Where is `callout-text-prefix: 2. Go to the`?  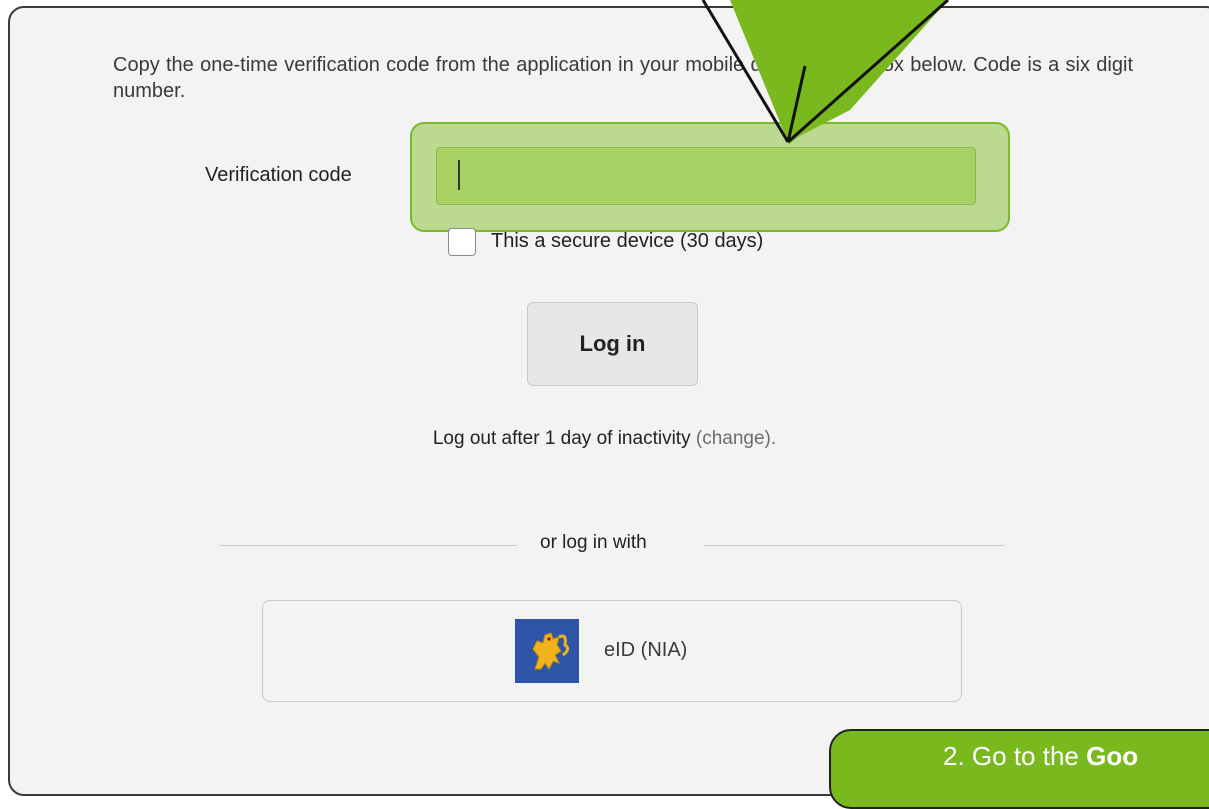 callout-text-prefix: 2. Go to the is located at coordinates (1015, 756).